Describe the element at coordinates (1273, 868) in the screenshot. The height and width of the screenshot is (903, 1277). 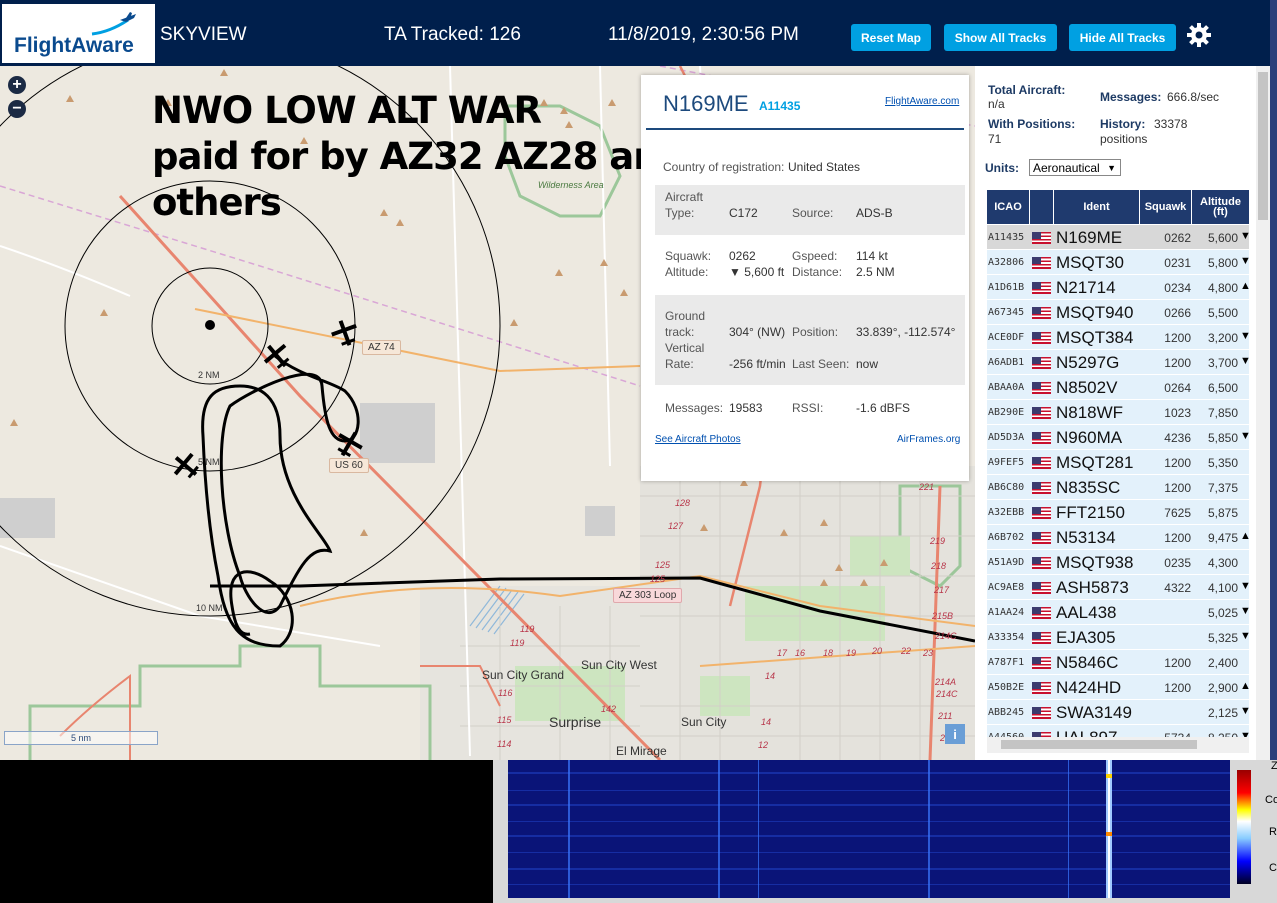
I see `side-label: C` at that location.